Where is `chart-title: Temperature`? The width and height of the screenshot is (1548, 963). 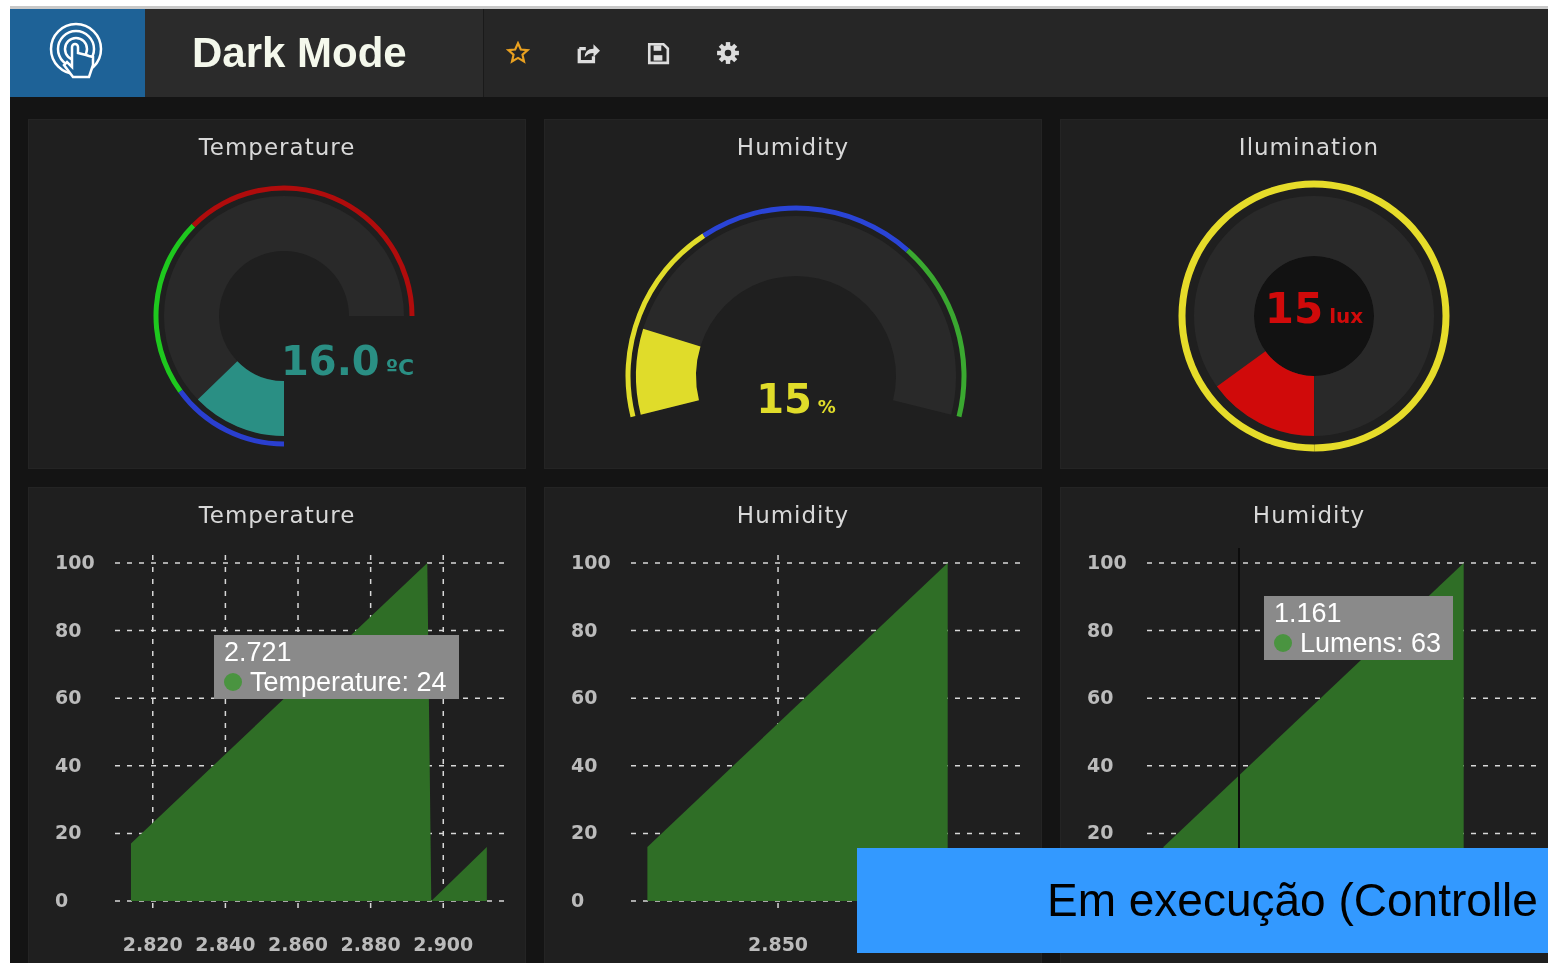
chart-title: Temperature is located at coordinates (277, 515).